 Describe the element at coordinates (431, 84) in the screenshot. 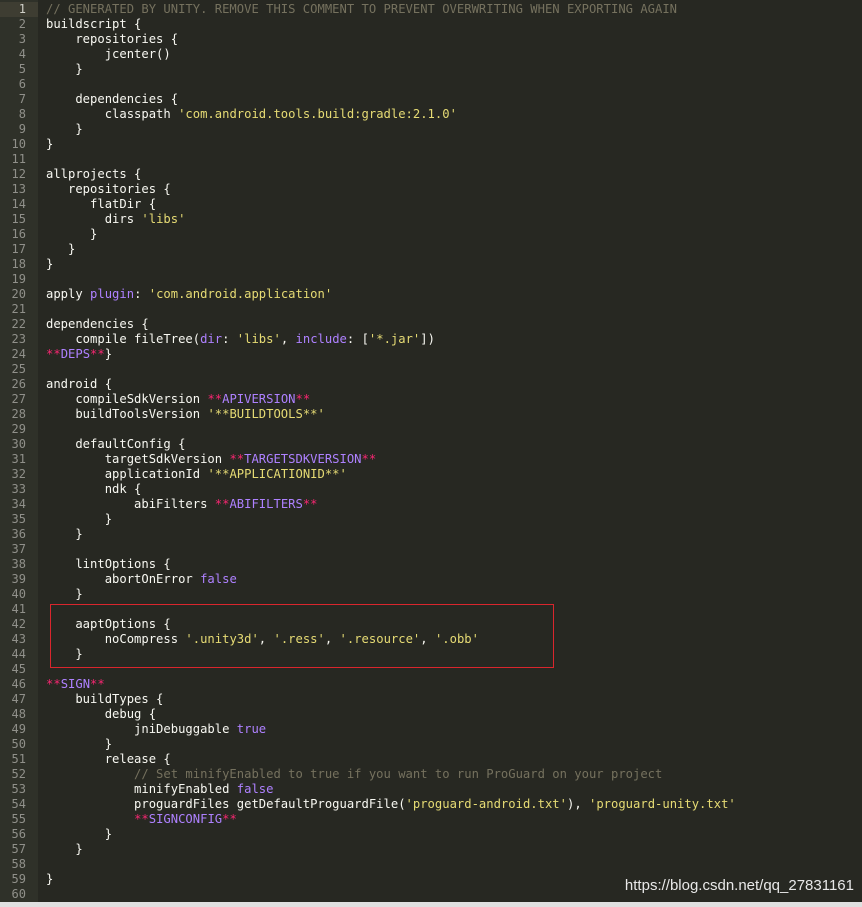

I see `code-line: 6` at that location.